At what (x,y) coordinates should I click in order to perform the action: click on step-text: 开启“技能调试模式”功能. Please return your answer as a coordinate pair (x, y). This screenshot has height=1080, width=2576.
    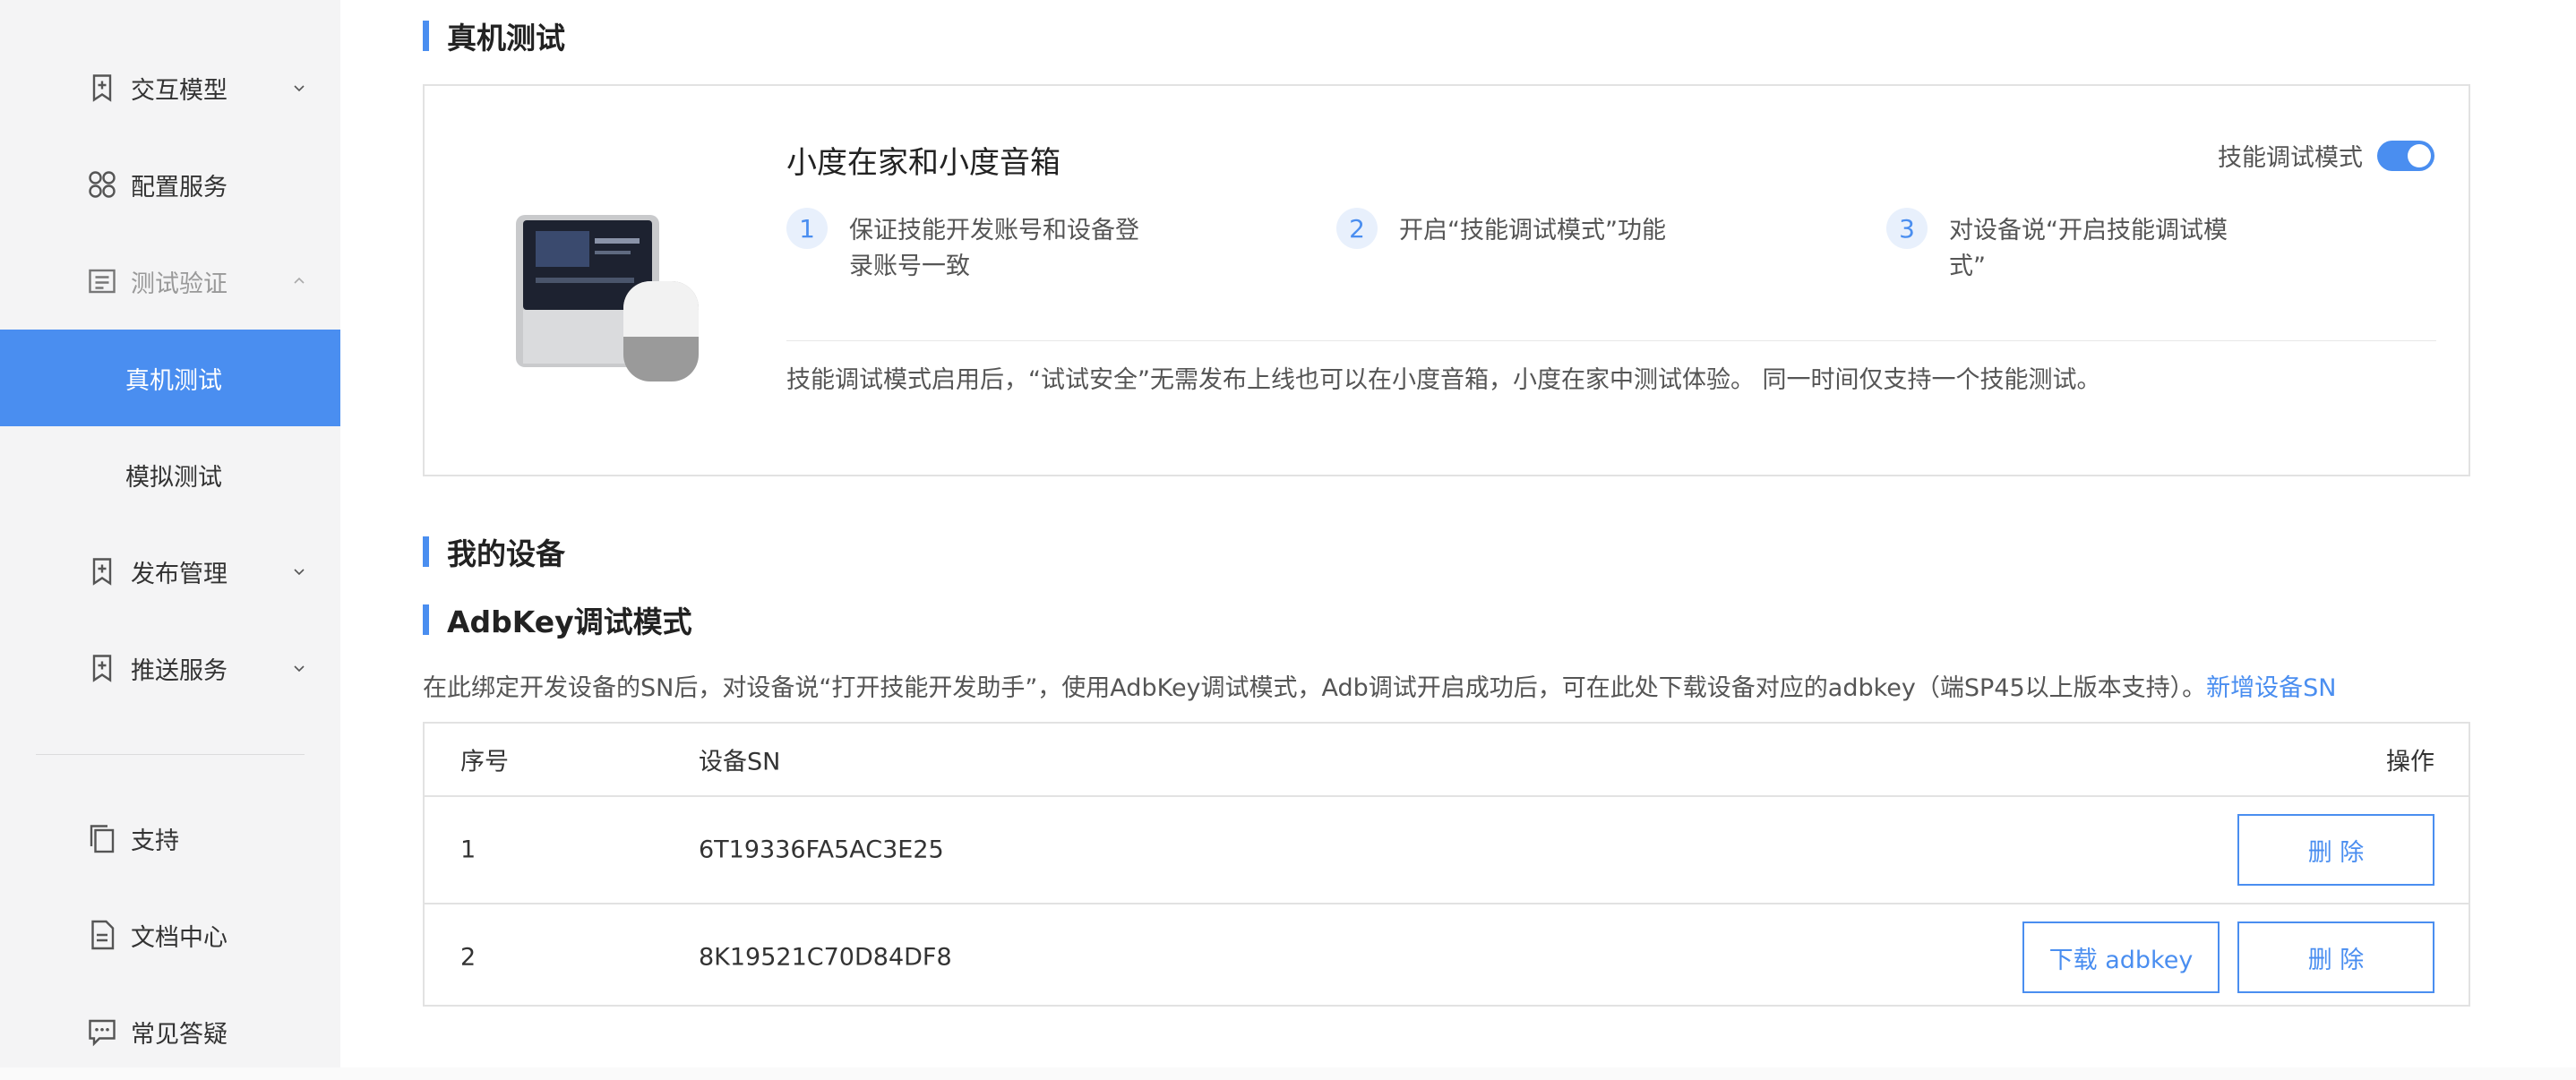
    Looking at the image, I should click on (1532, 230).